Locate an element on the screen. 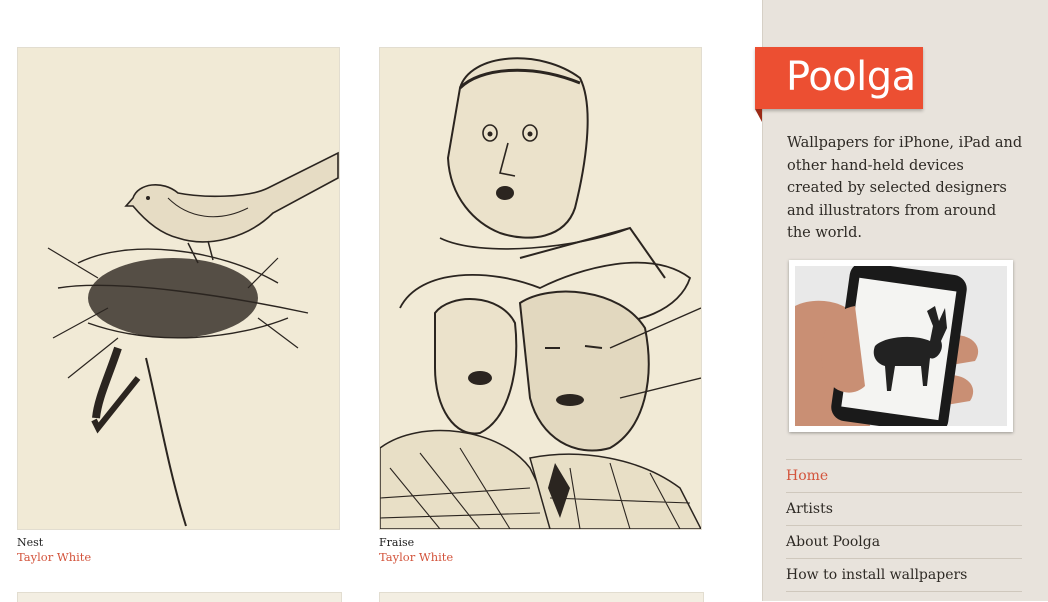  hand-phone-image is located at coordinates (901, 346).